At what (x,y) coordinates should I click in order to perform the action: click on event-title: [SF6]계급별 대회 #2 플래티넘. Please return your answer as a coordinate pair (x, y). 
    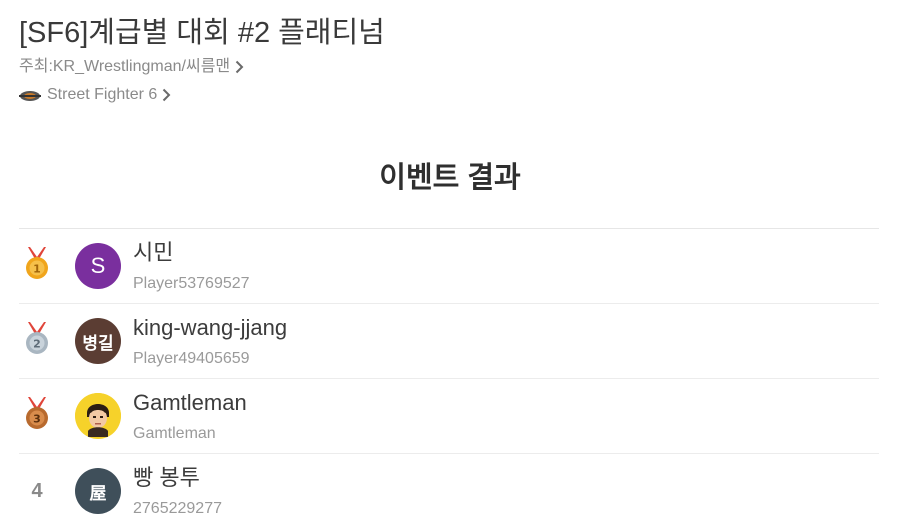
    Looking at the image, I should click on (202, 33).